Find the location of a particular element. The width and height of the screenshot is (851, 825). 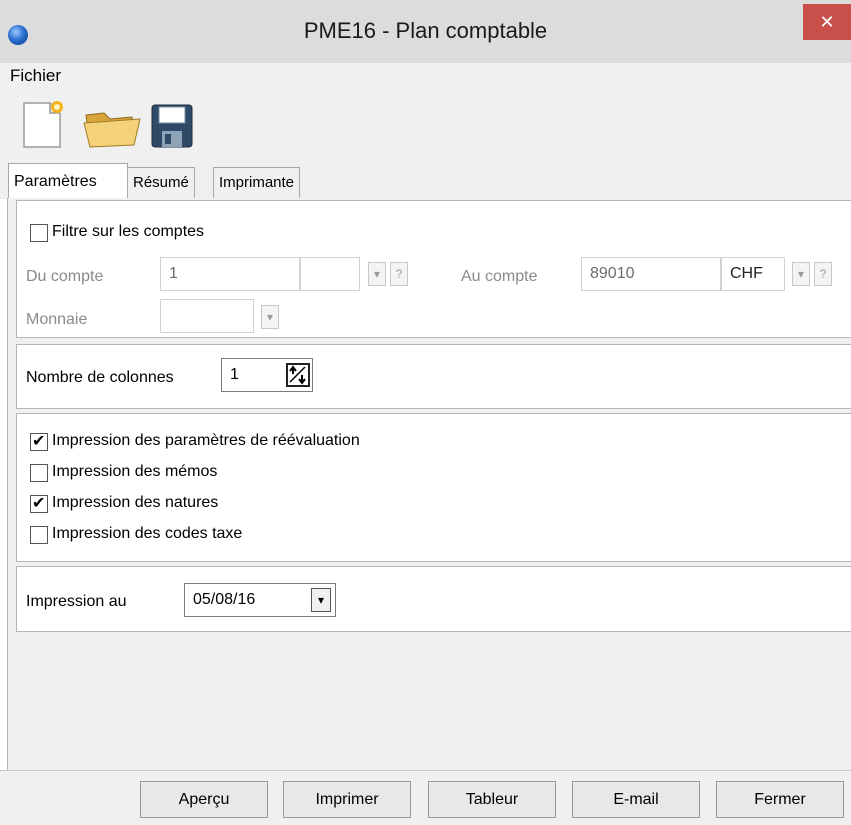

new-document-button is located at coordinates (43, 125).